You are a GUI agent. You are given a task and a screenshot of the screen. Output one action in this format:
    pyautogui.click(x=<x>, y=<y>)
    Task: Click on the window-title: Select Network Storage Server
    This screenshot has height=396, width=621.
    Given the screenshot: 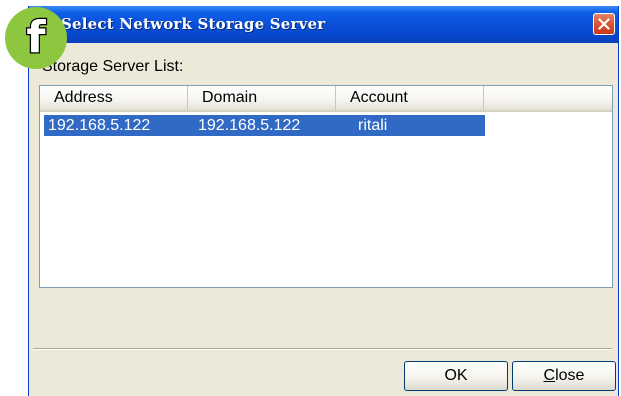 What is the action you would take?
    pyautogui.click(x=193, y=24)
    